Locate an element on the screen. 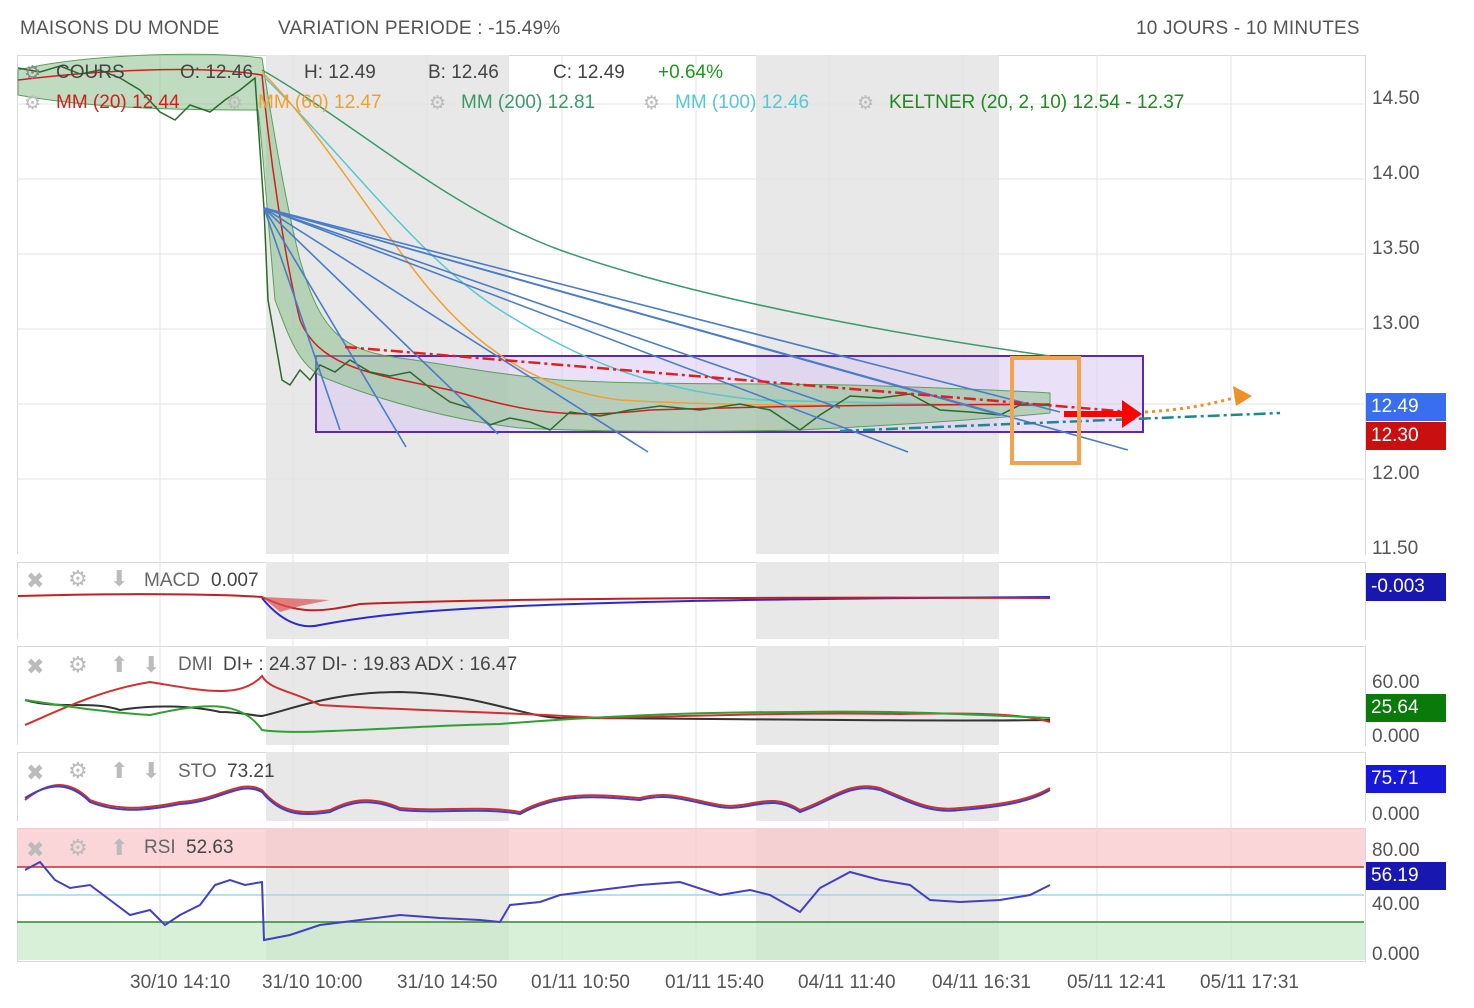 The width and height of the screenshot is (1474, 1008). macd-close-icon: ✖ is located at coordinates (35, 581).